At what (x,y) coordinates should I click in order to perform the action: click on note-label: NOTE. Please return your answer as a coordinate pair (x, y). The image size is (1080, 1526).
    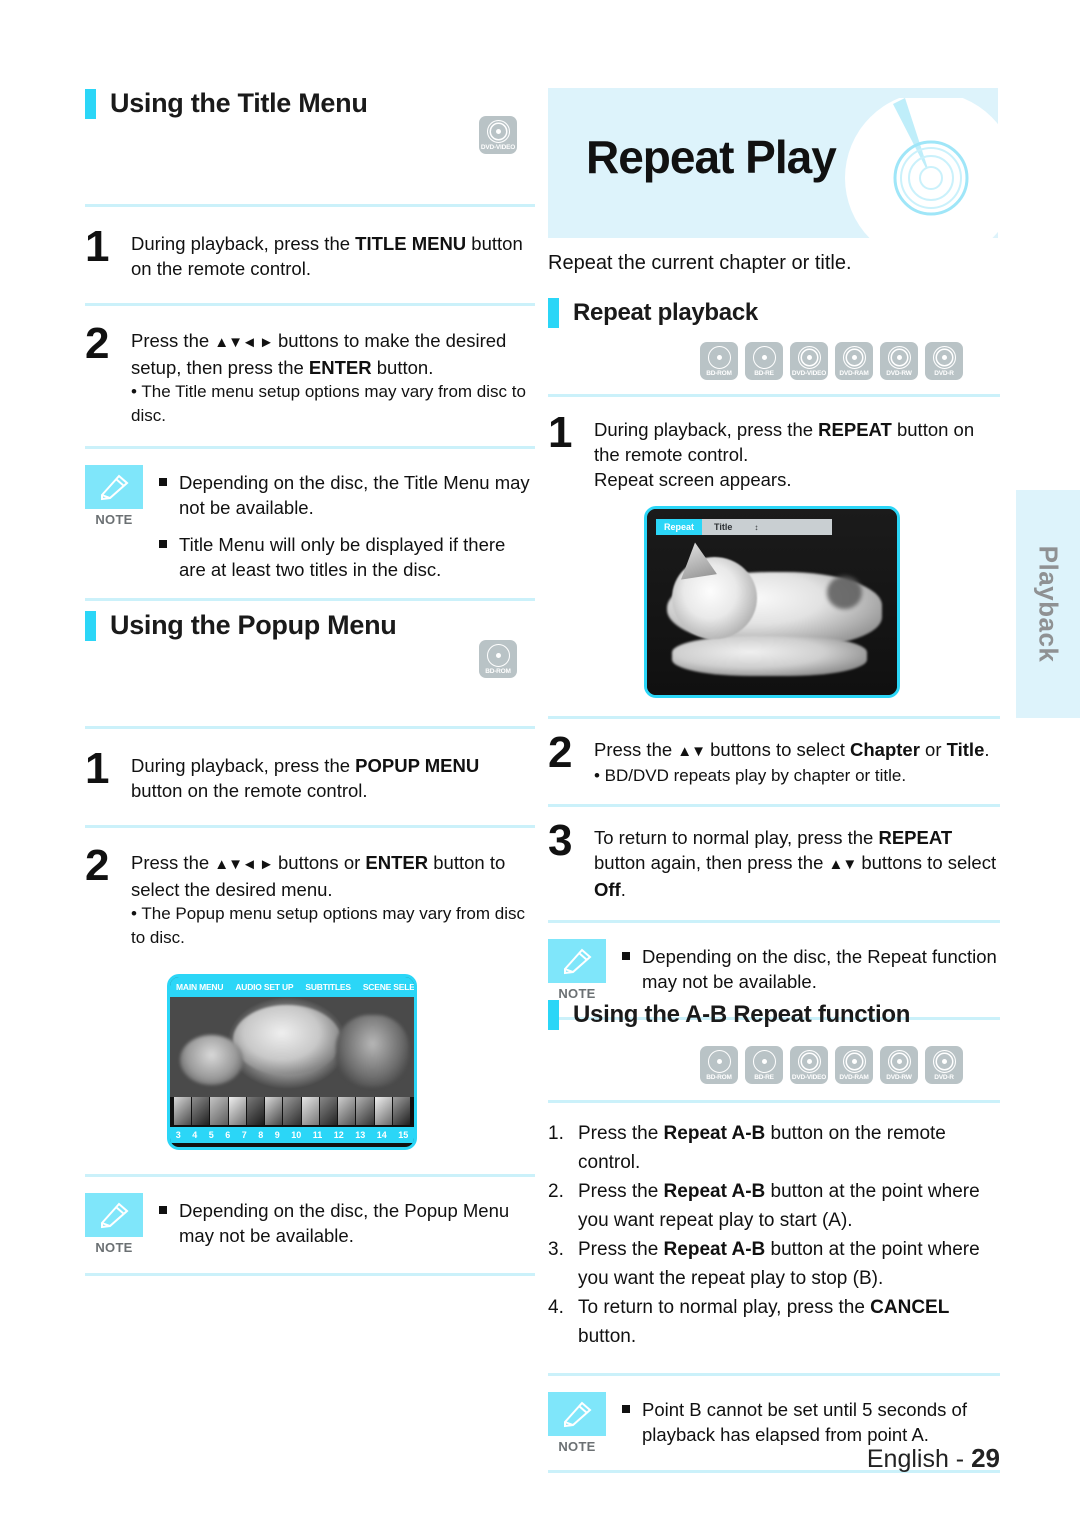
    Looking at the image, I should click on (577, 1446).